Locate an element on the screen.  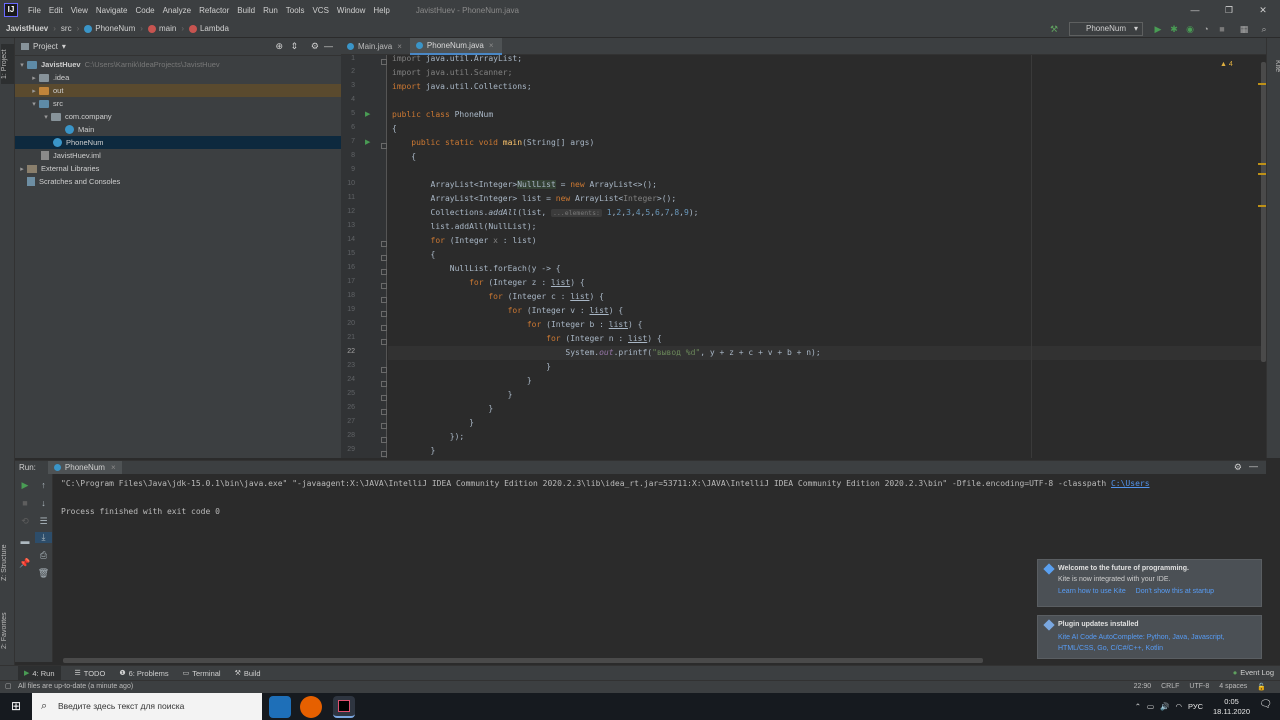
tab-main-java: Main.java × is located at coordinates (375, 46).